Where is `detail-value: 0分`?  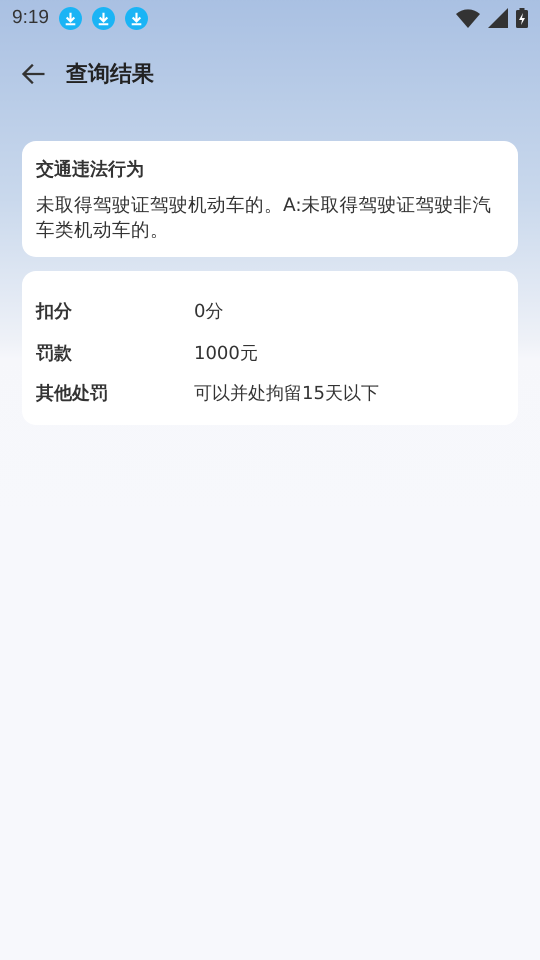 detail-value: 0分 is located at coordinates (209, 311).